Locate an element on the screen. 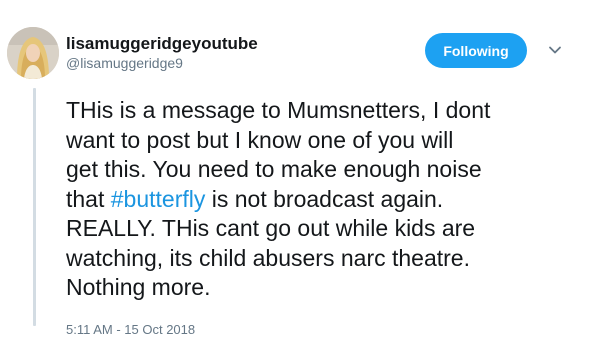 This screenshot has width=600, height=337. tweet-text-segment: is not broadcast again. is located at coordinates (324, 198).